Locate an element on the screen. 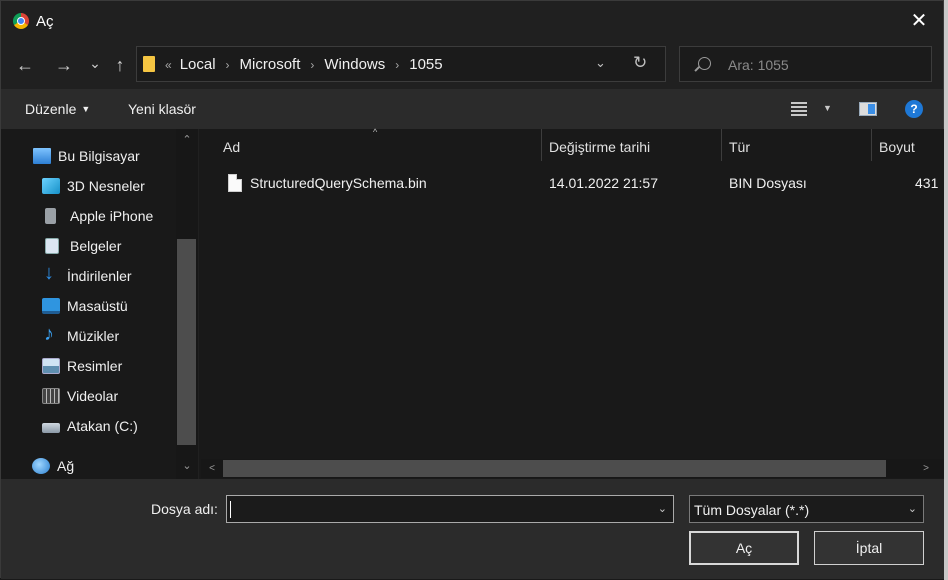  filename-combobox: ⌄ is located at coordinates (450, 509).